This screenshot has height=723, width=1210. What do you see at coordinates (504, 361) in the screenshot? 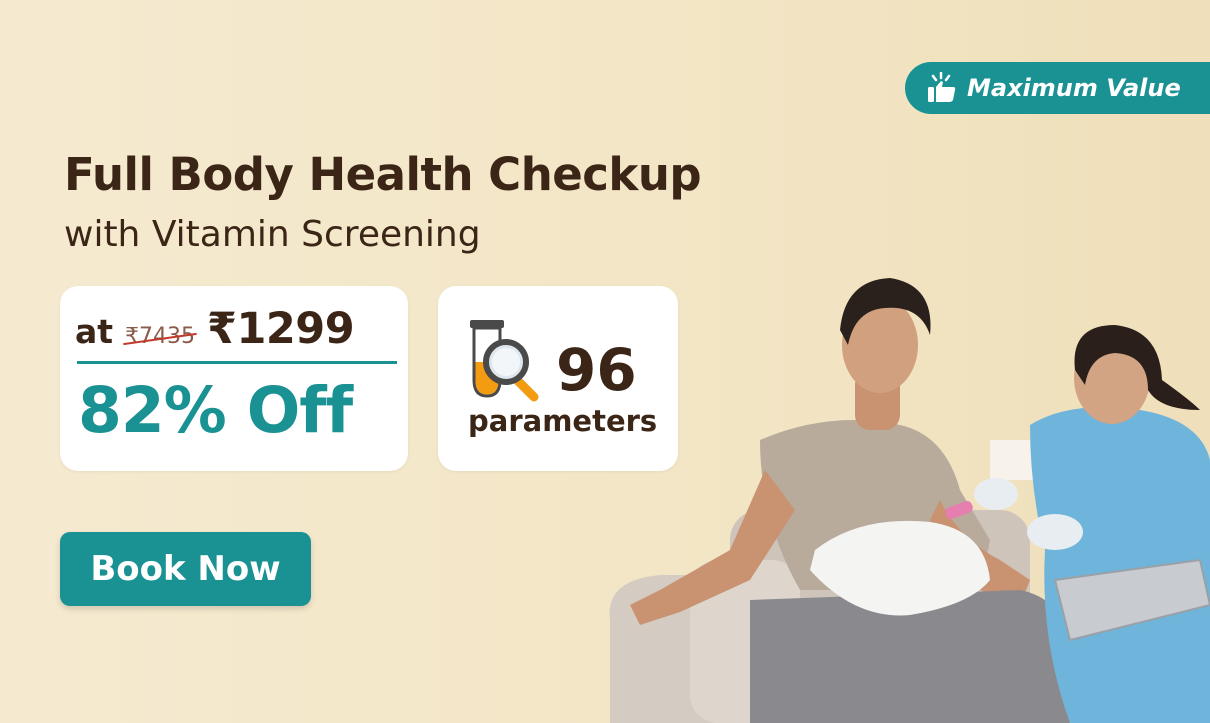
I see `test-tube-magnifier-icon` at bounding box center [504, 361].